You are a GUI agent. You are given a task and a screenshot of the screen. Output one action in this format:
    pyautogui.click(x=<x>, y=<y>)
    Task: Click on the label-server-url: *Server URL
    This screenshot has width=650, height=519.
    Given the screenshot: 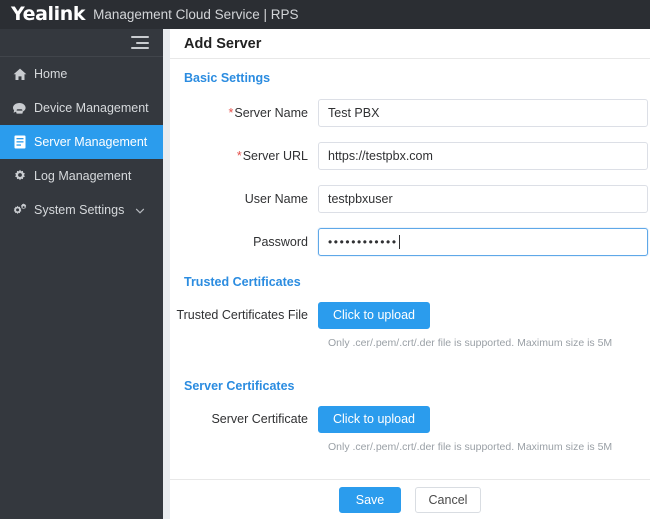 What is the action you would take?
    pyautogui.click(x=272, y=155)
    